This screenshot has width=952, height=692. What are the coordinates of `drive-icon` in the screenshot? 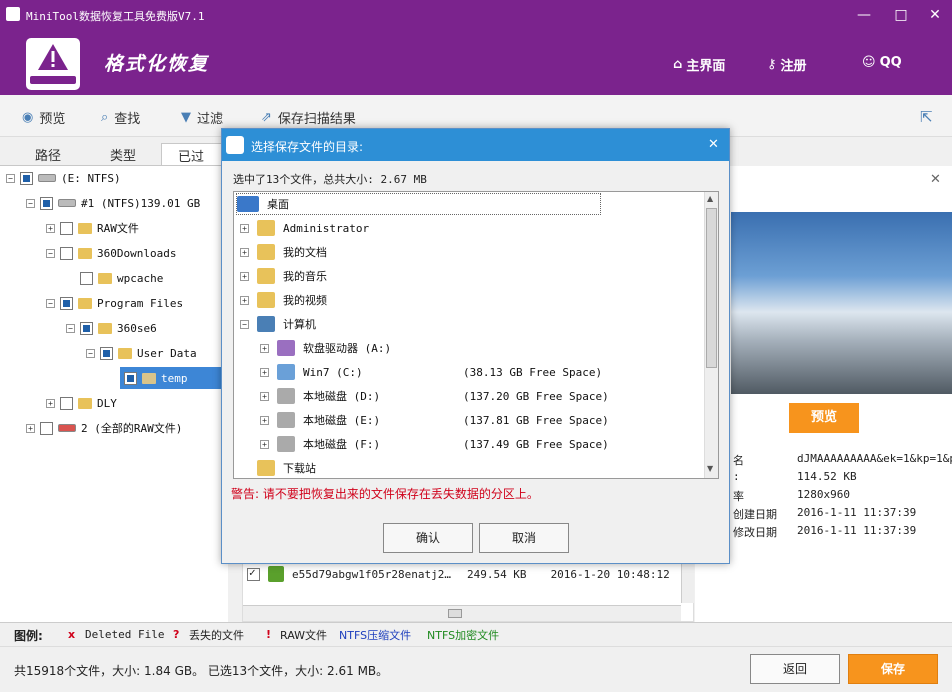 It's located at (47, 178).